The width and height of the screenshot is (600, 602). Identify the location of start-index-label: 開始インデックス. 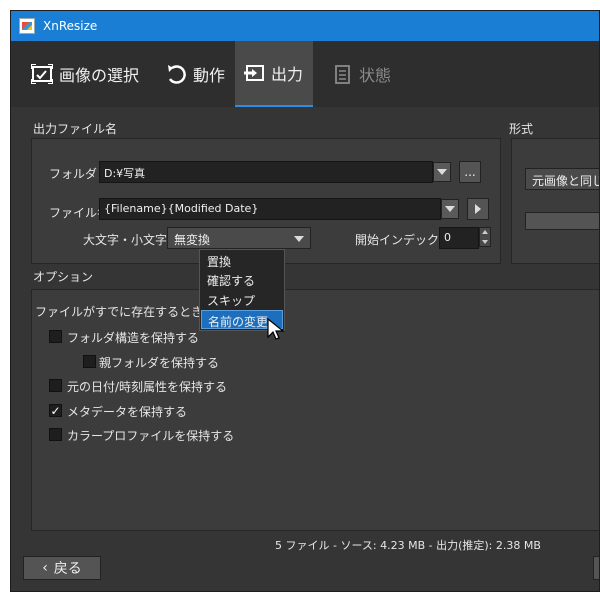
(403, 240).